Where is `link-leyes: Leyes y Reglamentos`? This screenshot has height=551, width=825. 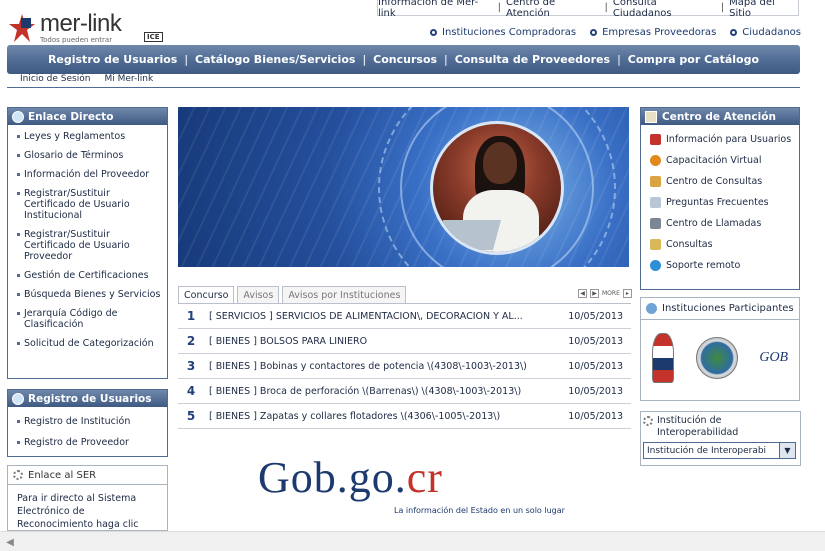 link-leyes: Leyes y Reglamentos is located at coordinates (89, 136).